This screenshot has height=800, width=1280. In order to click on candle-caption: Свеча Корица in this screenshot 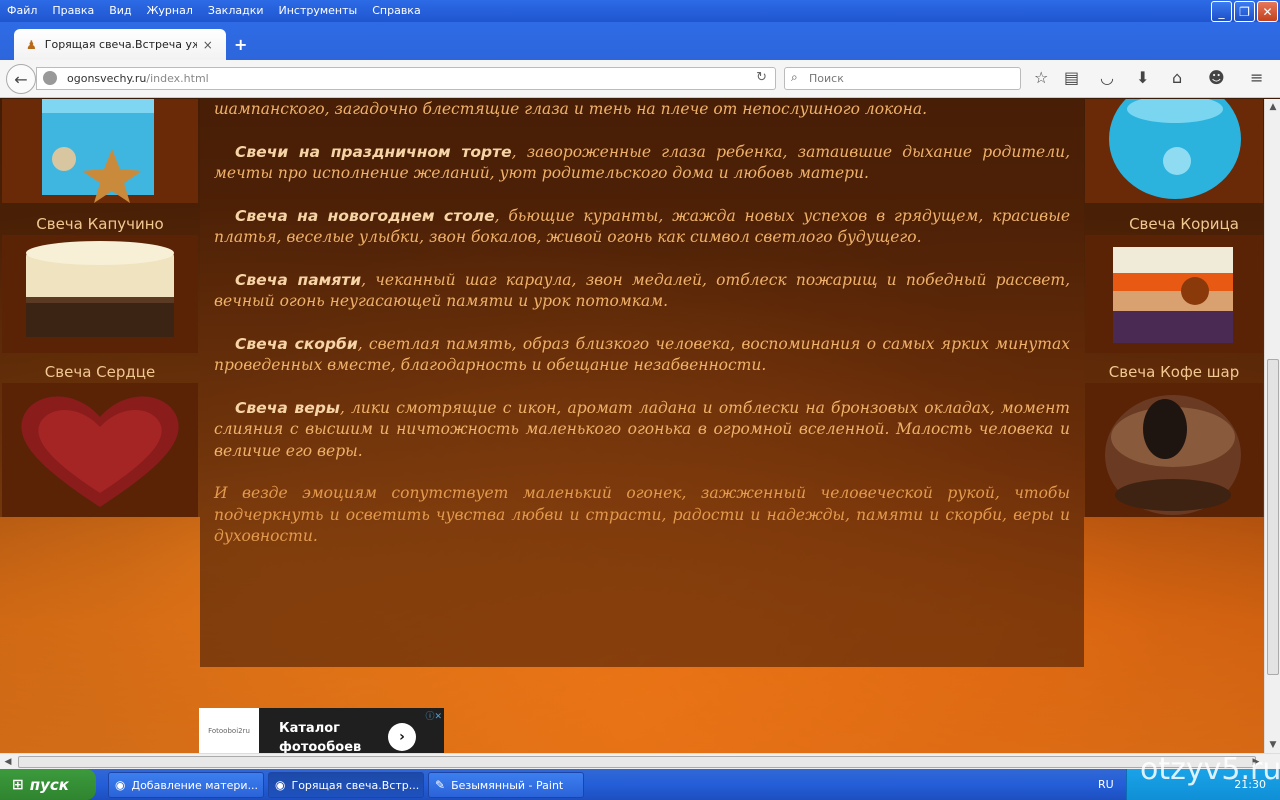, I will do `click(1174, 224)`.